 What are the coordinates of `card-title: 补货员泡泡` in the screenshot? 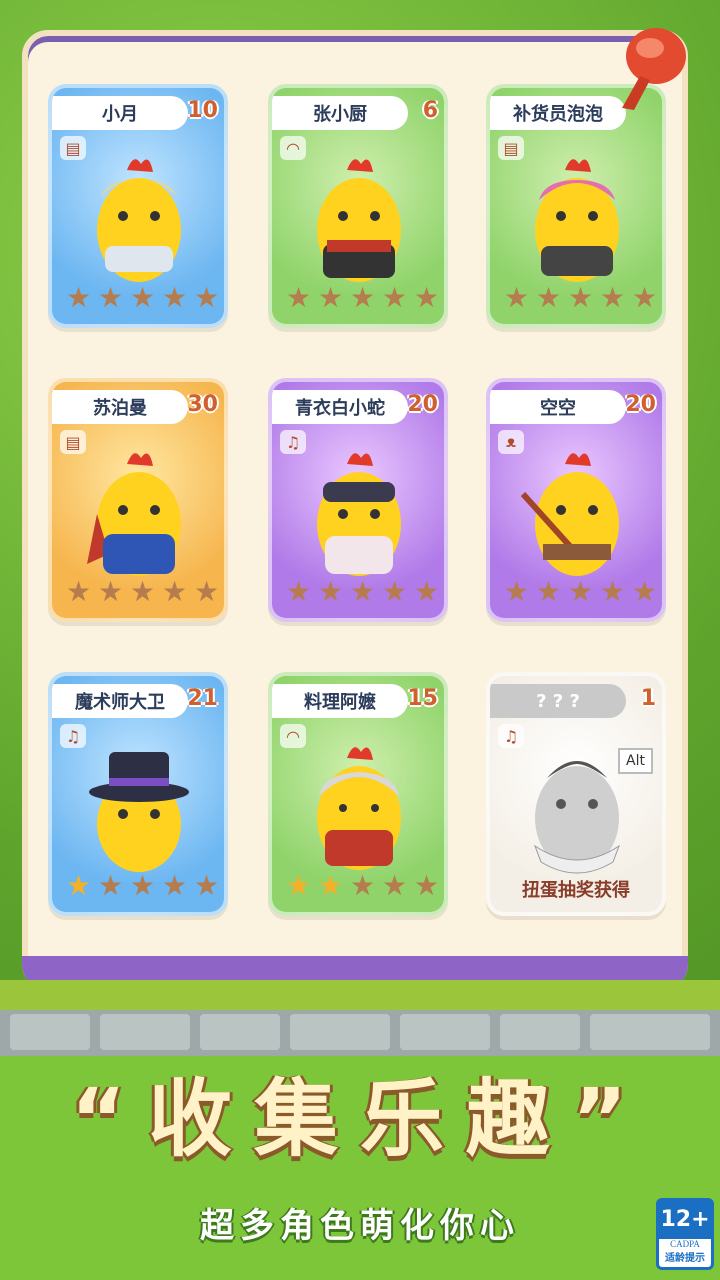 It's located at (558, 113).